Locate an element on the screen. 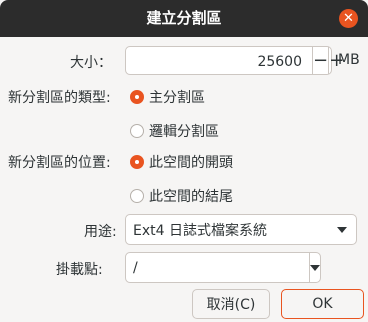 The height and width of the screenshot is (322, 368). mount-point-combo is located at coordinates (223, 267).